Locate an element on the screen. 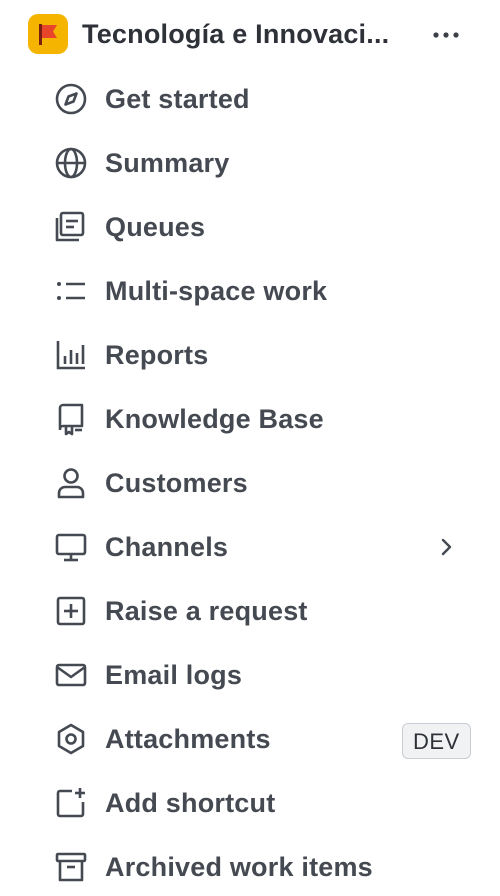  sidebar-item-label: Attachments is located at coordinates (188, 739).